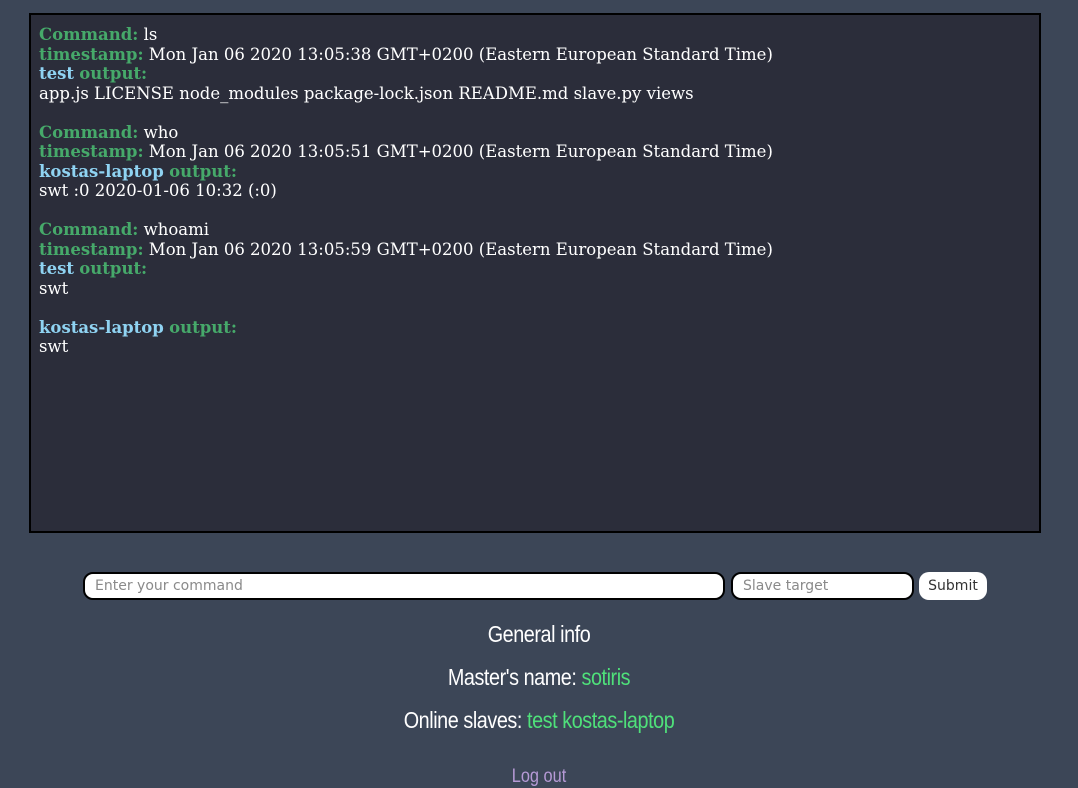  What do you see at coordinates (538, 777) in the screenshot?
I see `logout-link: Log out` at bounding box center [538, 777].